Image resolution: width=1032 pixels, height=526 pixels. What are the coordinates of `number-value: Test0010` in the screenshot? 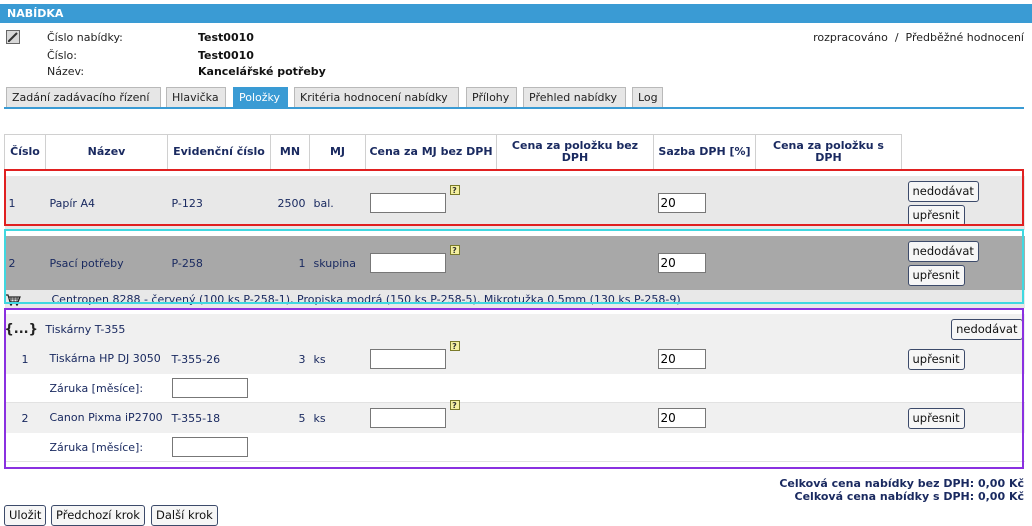 It's located at (226, 55).